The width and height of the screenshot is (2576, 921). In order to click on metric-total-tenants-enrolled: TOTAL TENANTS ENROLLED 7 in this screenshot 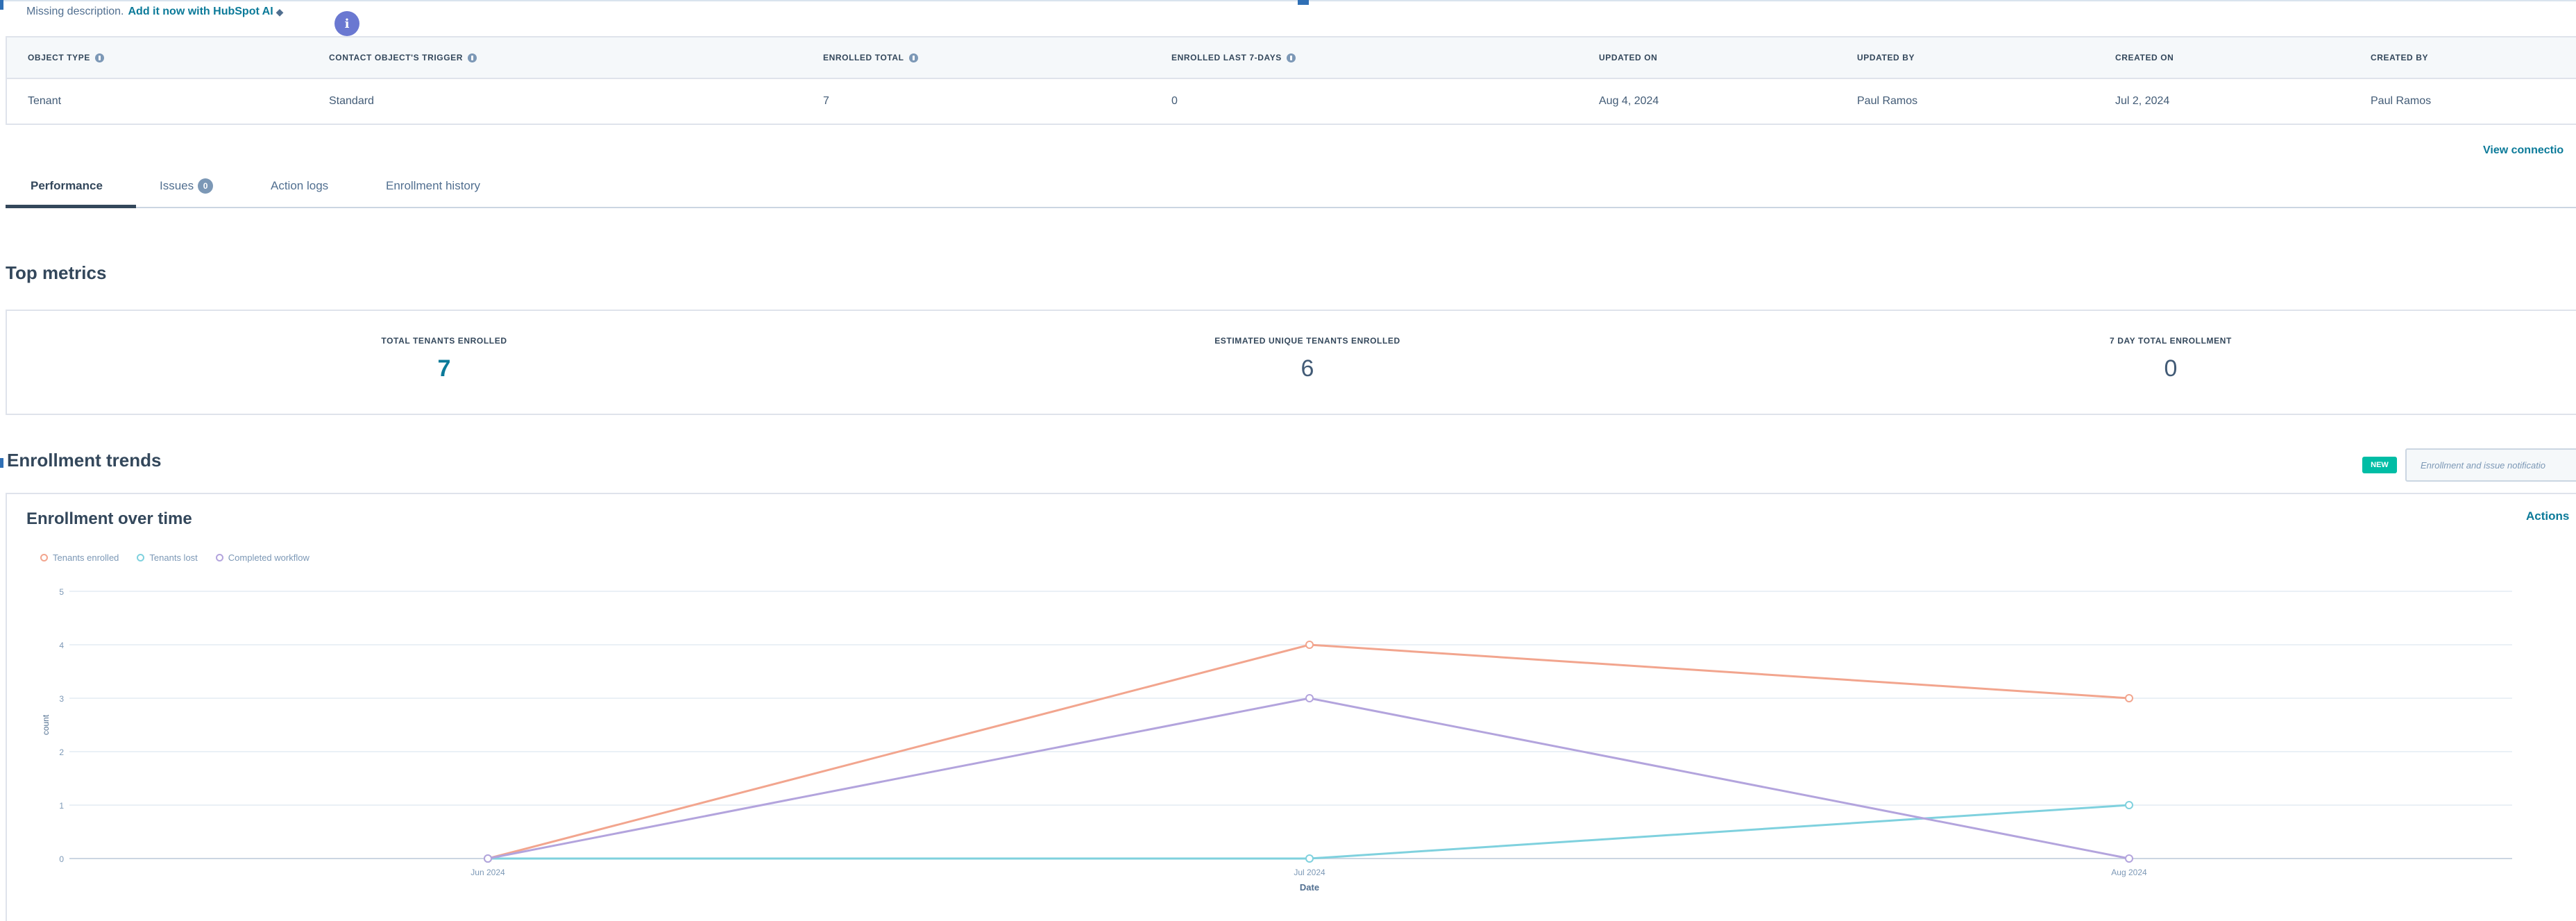, I will do `click(444, 359)`.